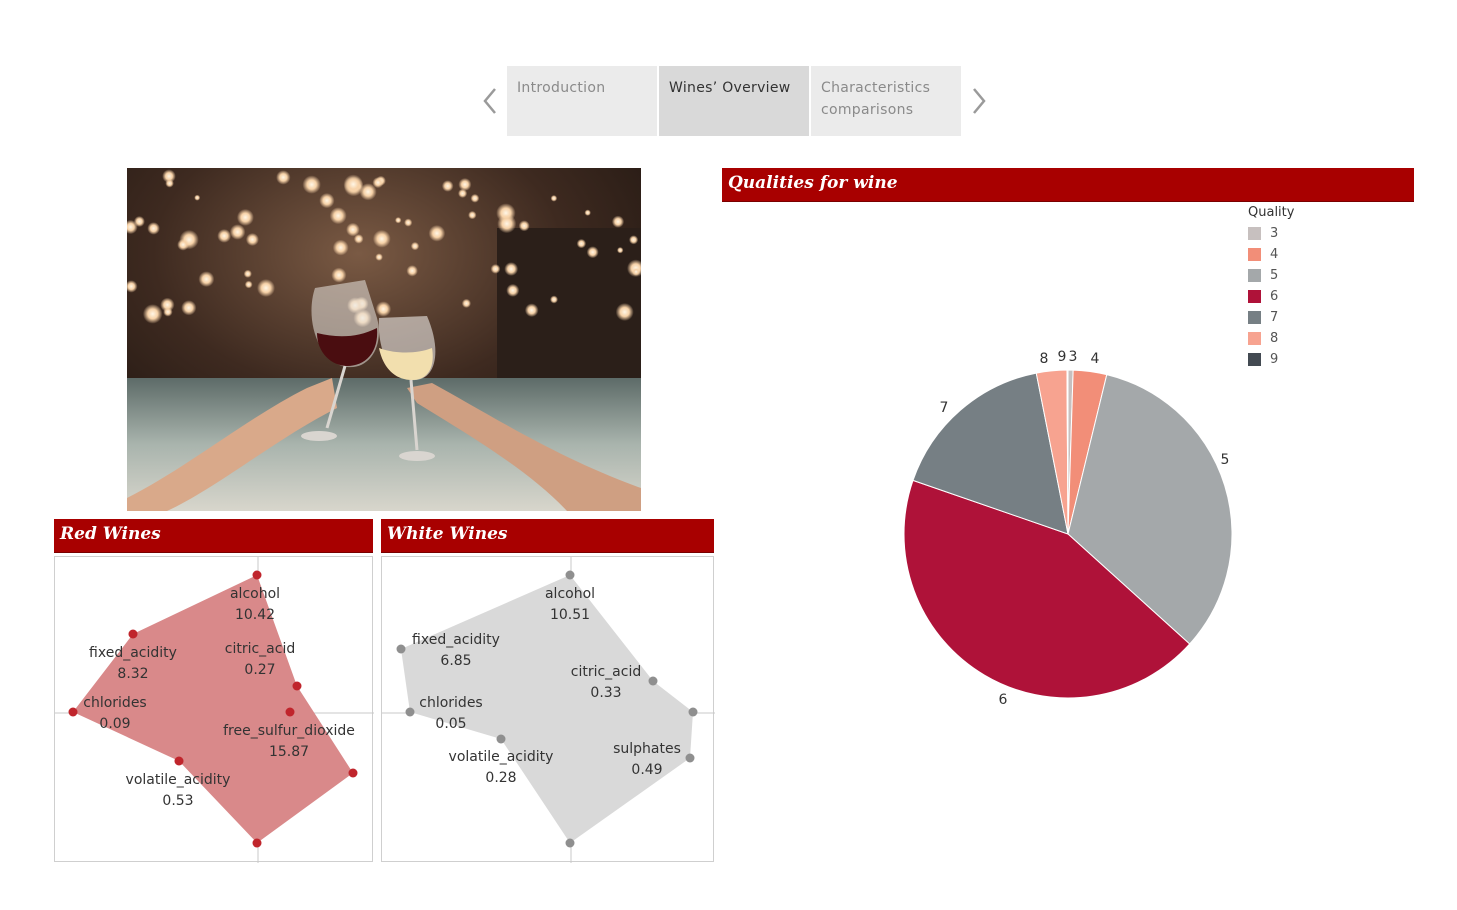  What do you see at coordinates (401, 649) in the screenshot?
I see `white-point-fixed-acidity` at bounding box center [401, 649].